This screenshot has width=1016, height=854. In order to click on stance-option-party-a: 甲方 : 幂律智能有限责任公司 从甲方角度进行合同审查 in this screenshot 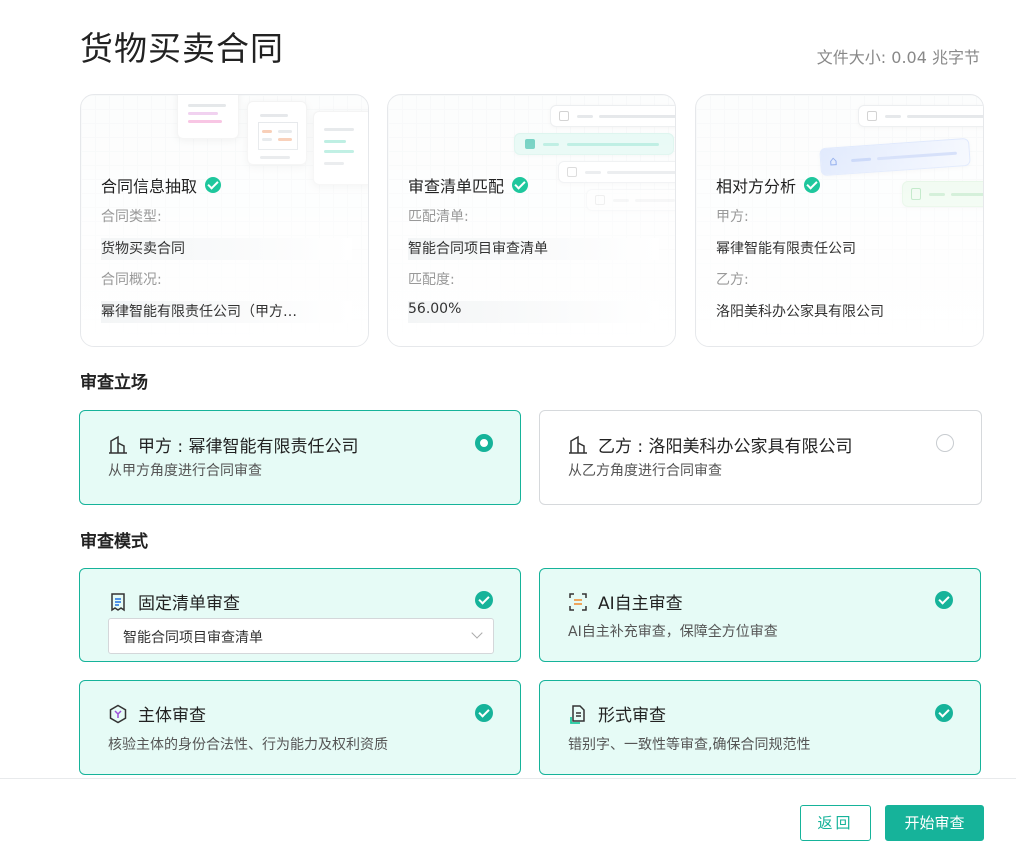, I will do `click(300, 457)`.